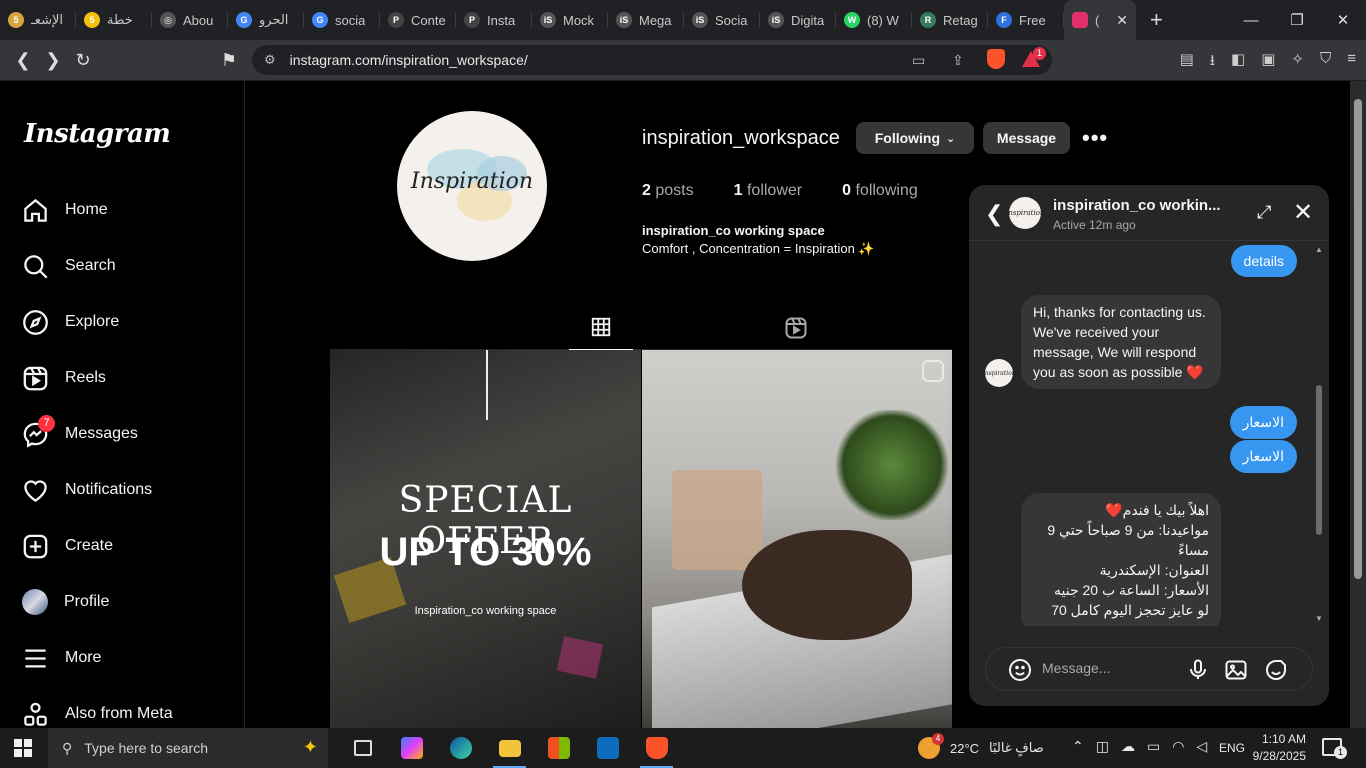 The width and height of the screenshot is (1366, 768). I want to click on windows-start-icon, so click(23, 748).